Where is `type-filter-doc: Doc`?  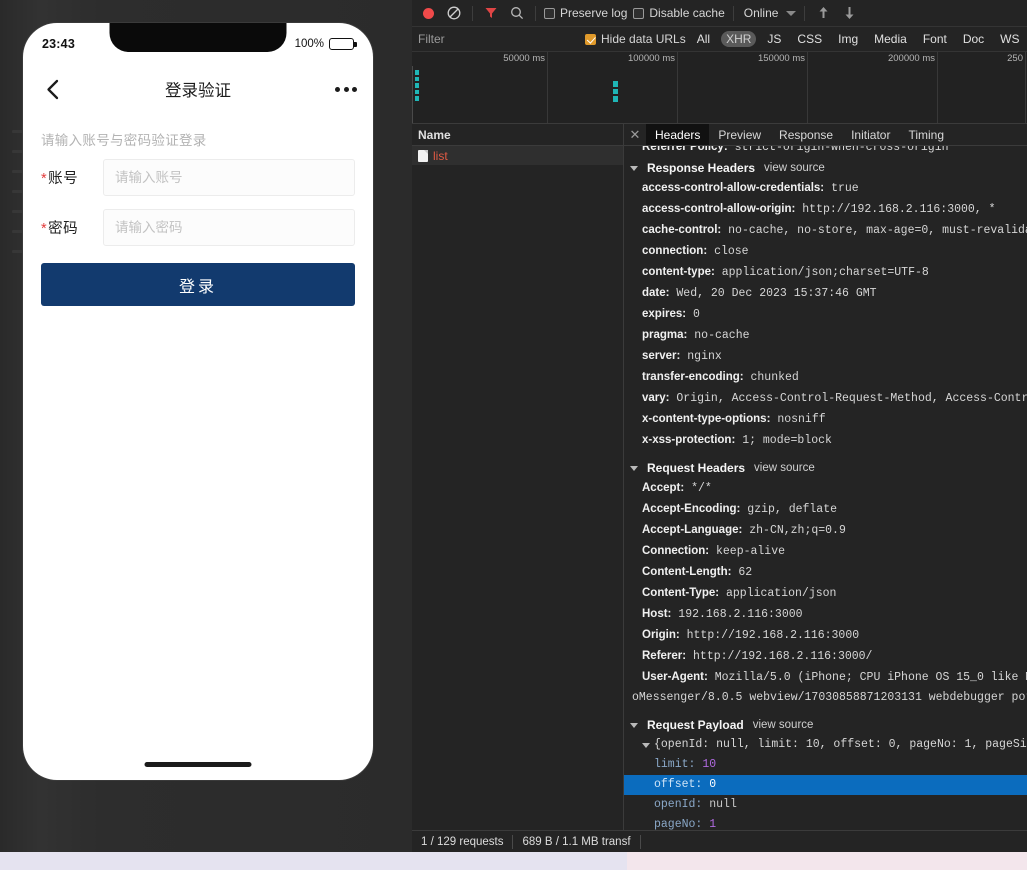 type-filter-doc: Doc is located at coordinates (973, 39).